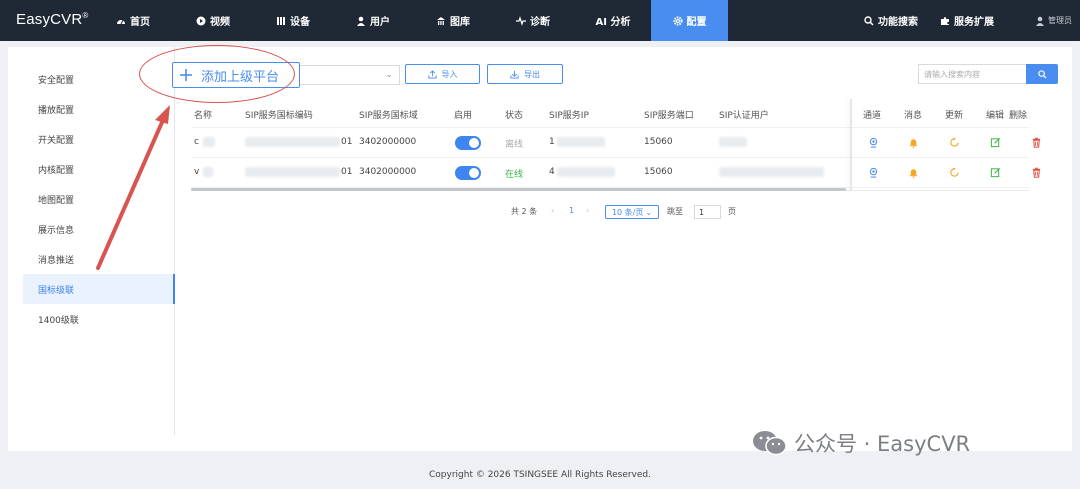 The width and height of the screenshot is (1080, 489). Describe the element at coordinates (677, 20) in the screenshot. I see `gear-icon` at that location.